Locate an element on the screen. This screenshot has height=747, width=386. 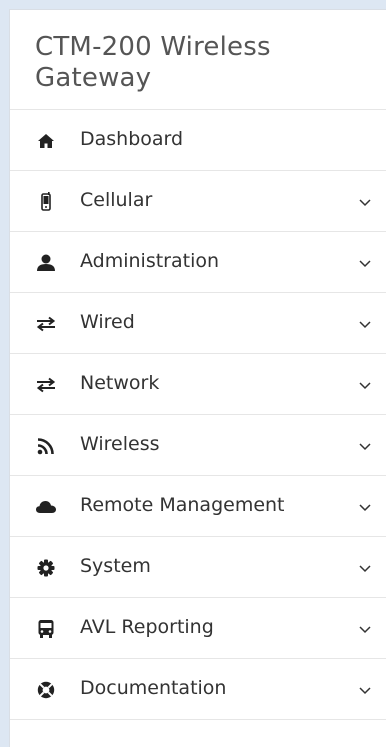
sidebar-item-label: Wireless is located at coordinates (120, 444).